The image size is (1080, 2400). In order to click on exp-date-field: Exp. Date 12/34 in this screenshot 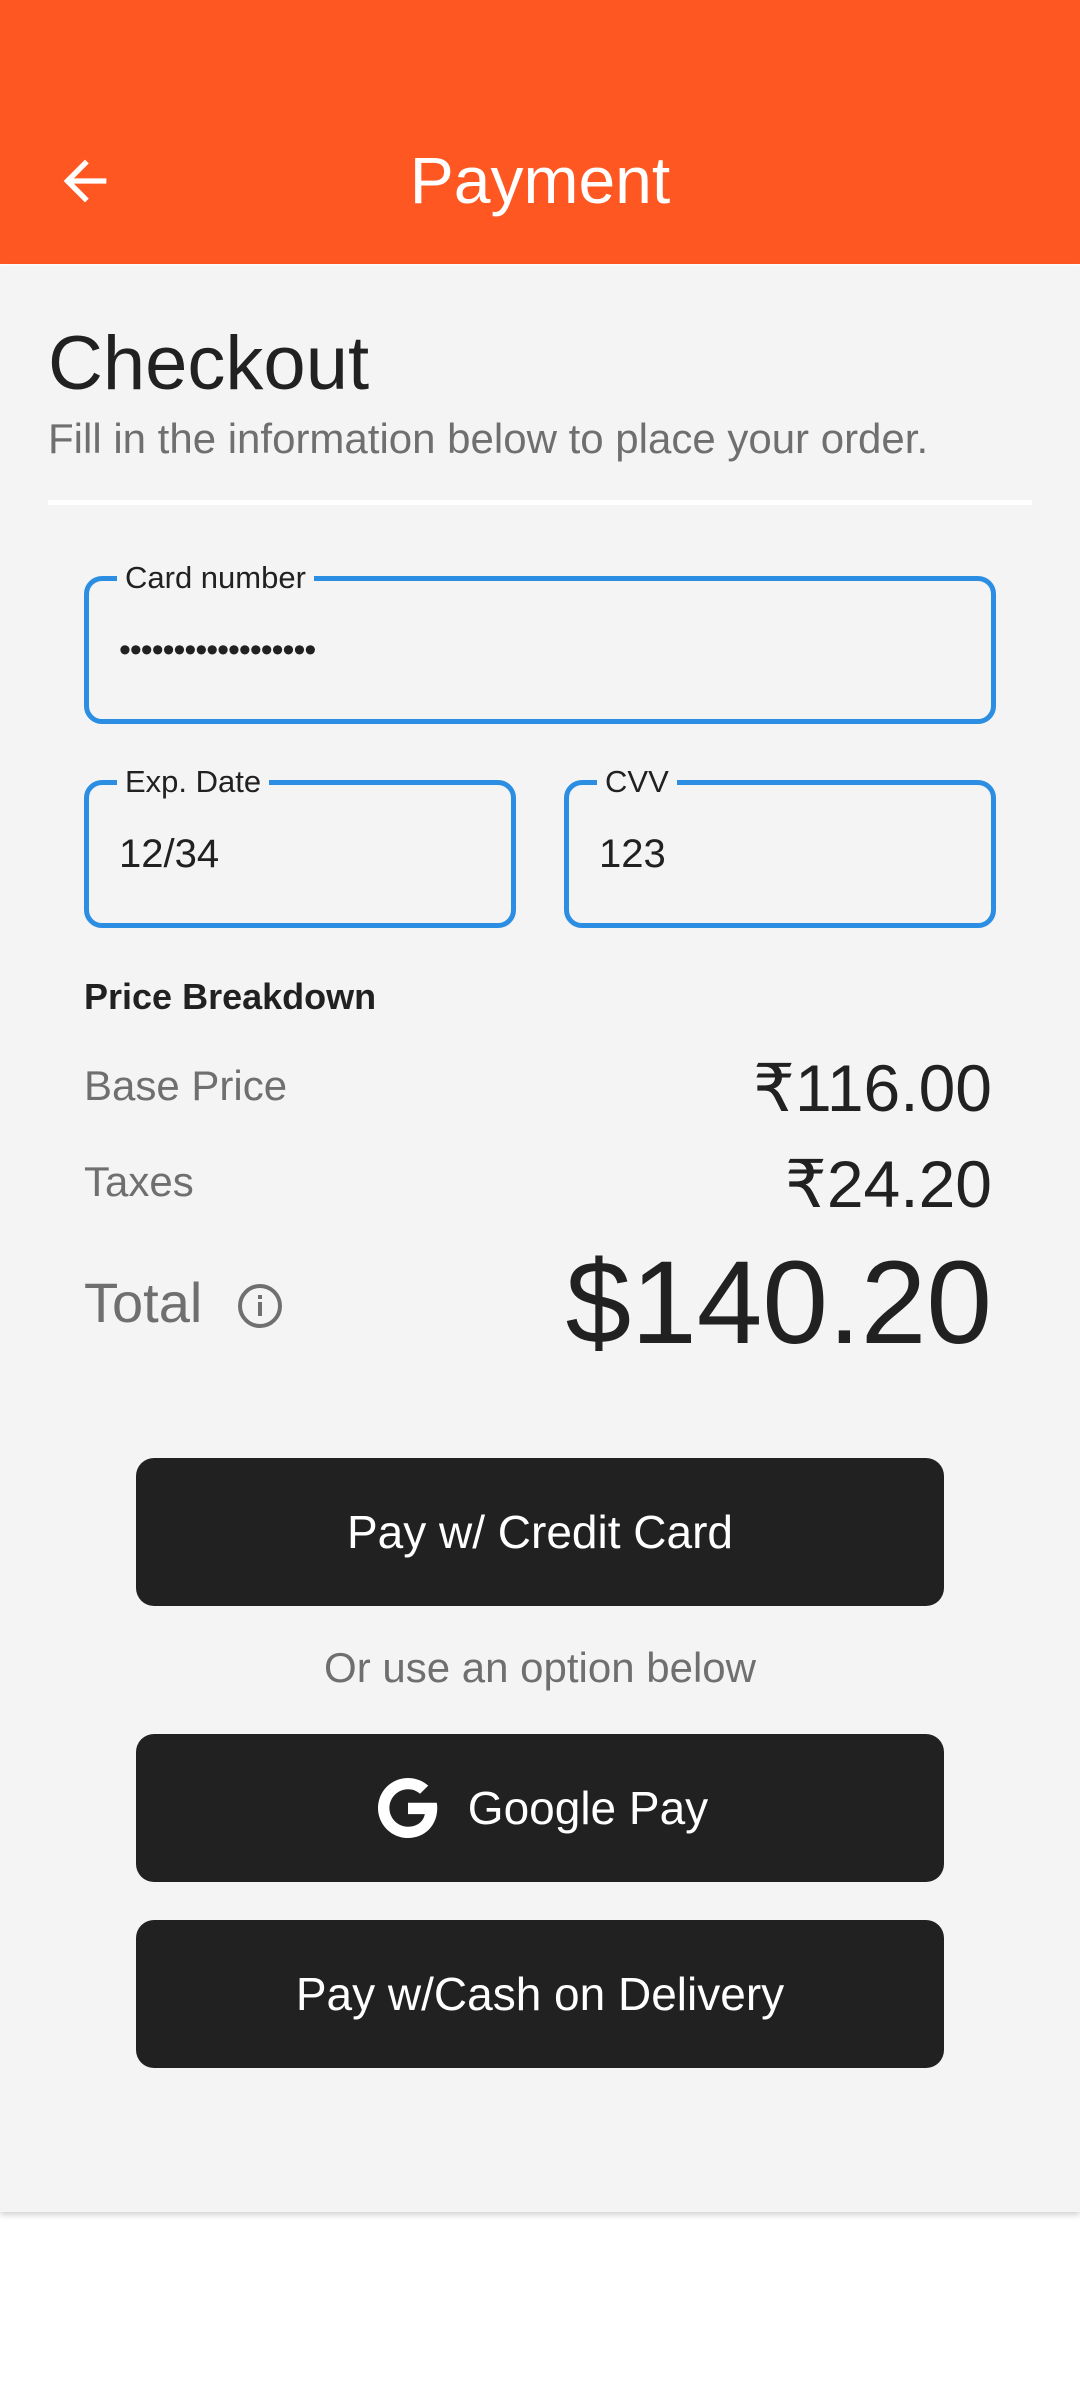, I will do `click(300, 846)`.